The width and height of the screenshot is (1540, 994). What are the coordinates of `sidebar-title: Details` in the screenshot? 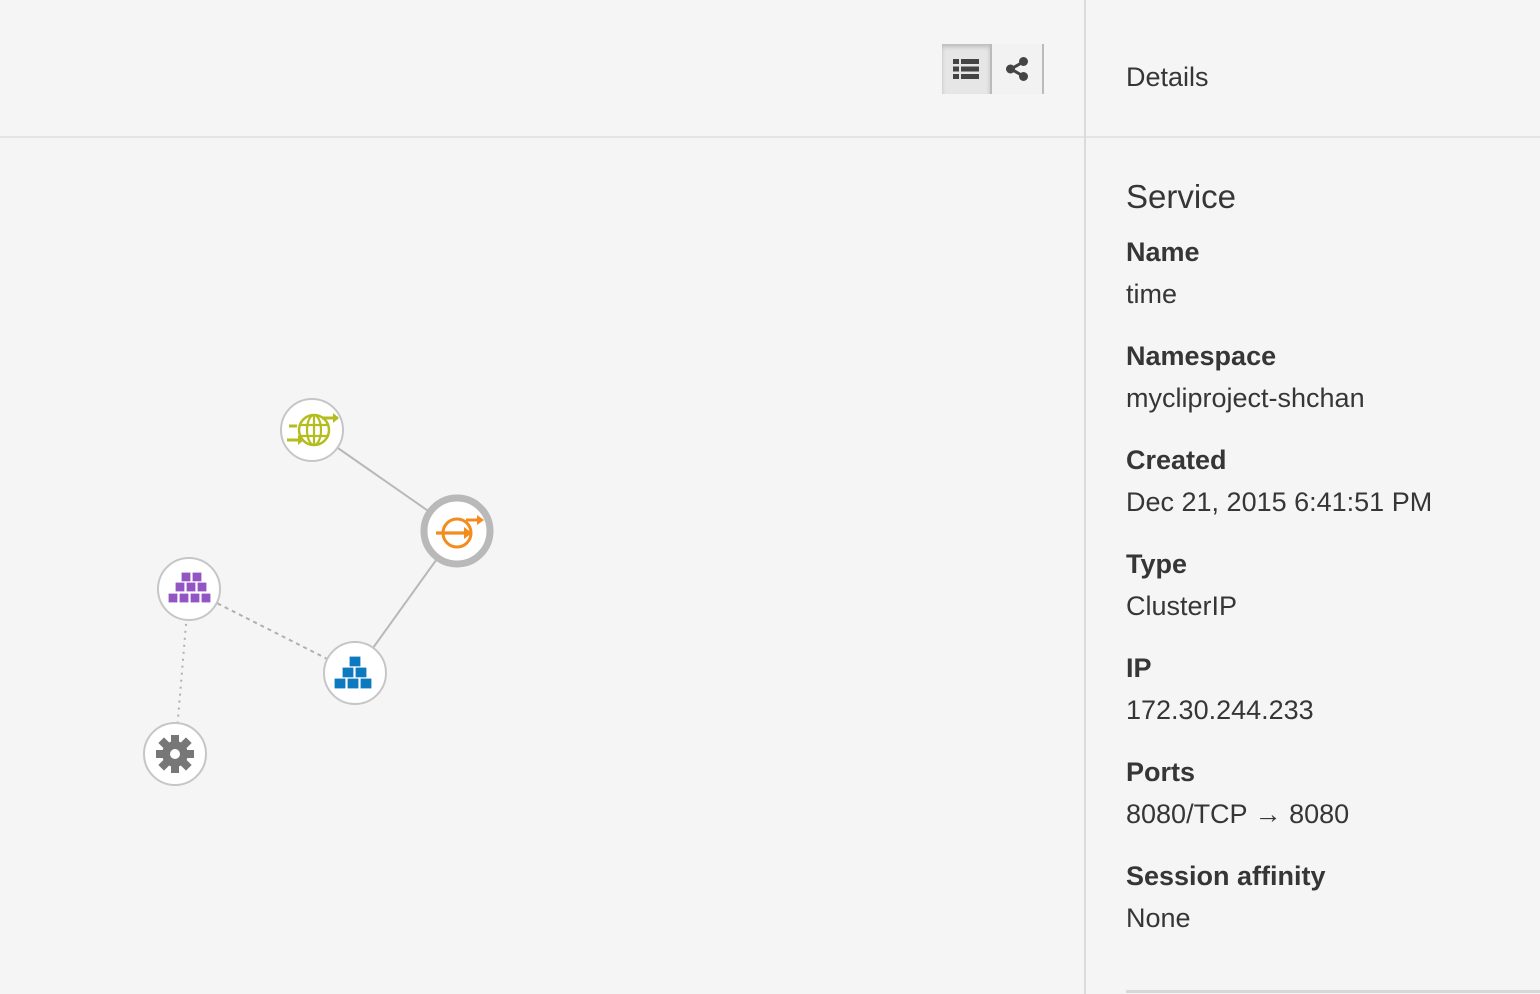 It's located at (1167, 77).